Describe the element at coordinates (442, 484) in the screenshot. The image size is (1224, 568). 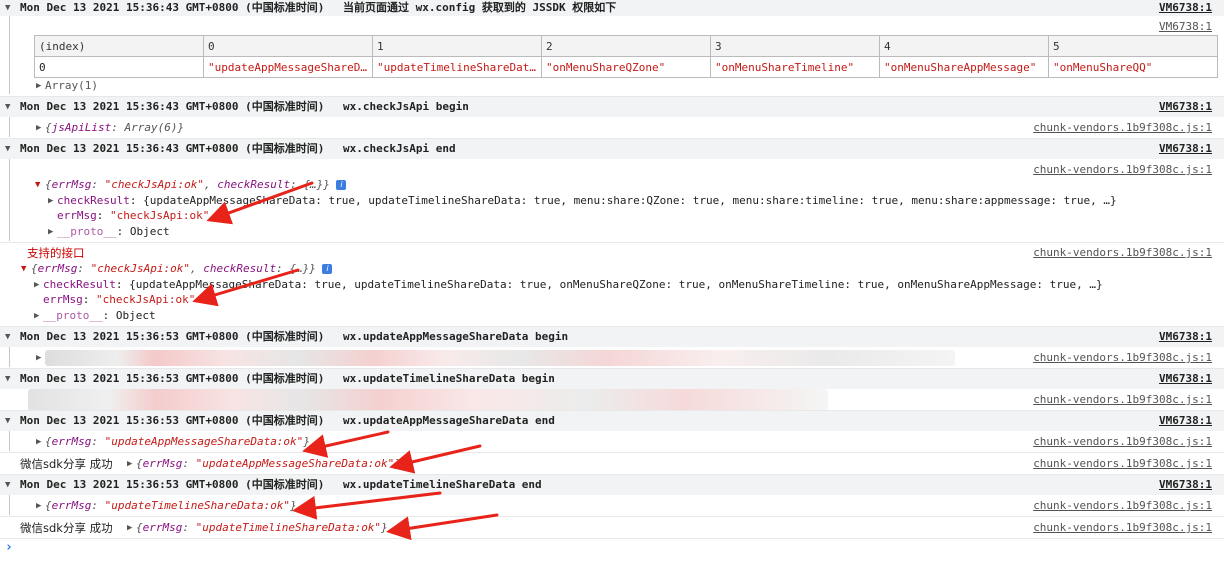
I see `log-message: wx.updateTimelineShareData end` at that location.